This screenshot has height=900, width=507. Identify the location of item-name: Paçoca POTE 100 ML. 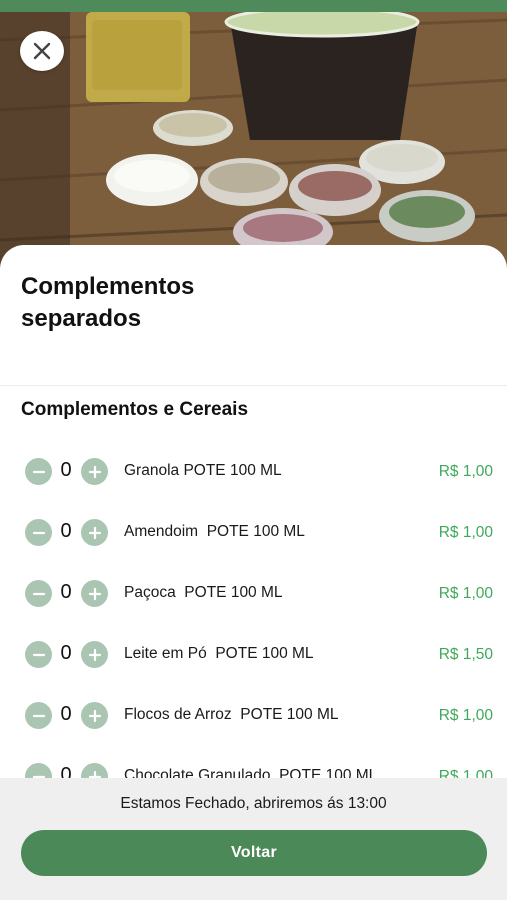
(203, 592).